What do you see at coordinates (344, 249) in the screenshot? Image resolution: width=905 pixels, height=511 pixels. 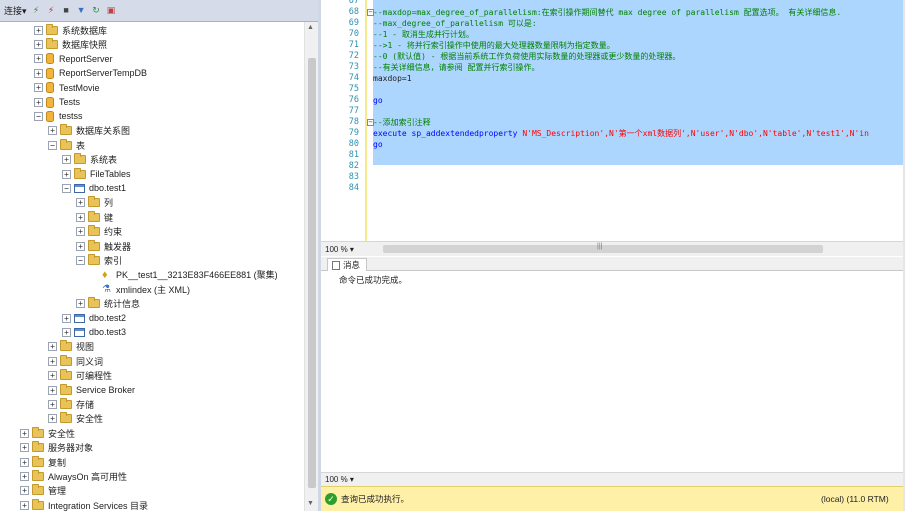 I see `editor-zoom-dropdown: 100 % ▾` at bounding box center [344, 249].